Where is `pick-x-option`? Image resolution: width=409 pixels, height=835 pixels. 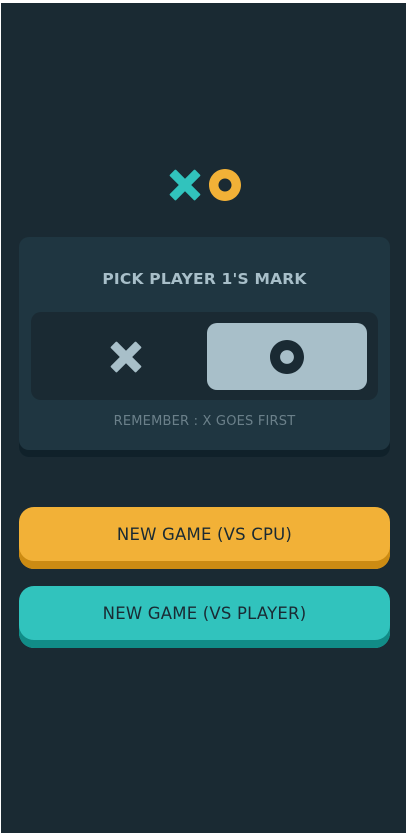 pick-x-option is located at coordinates (126, 356).